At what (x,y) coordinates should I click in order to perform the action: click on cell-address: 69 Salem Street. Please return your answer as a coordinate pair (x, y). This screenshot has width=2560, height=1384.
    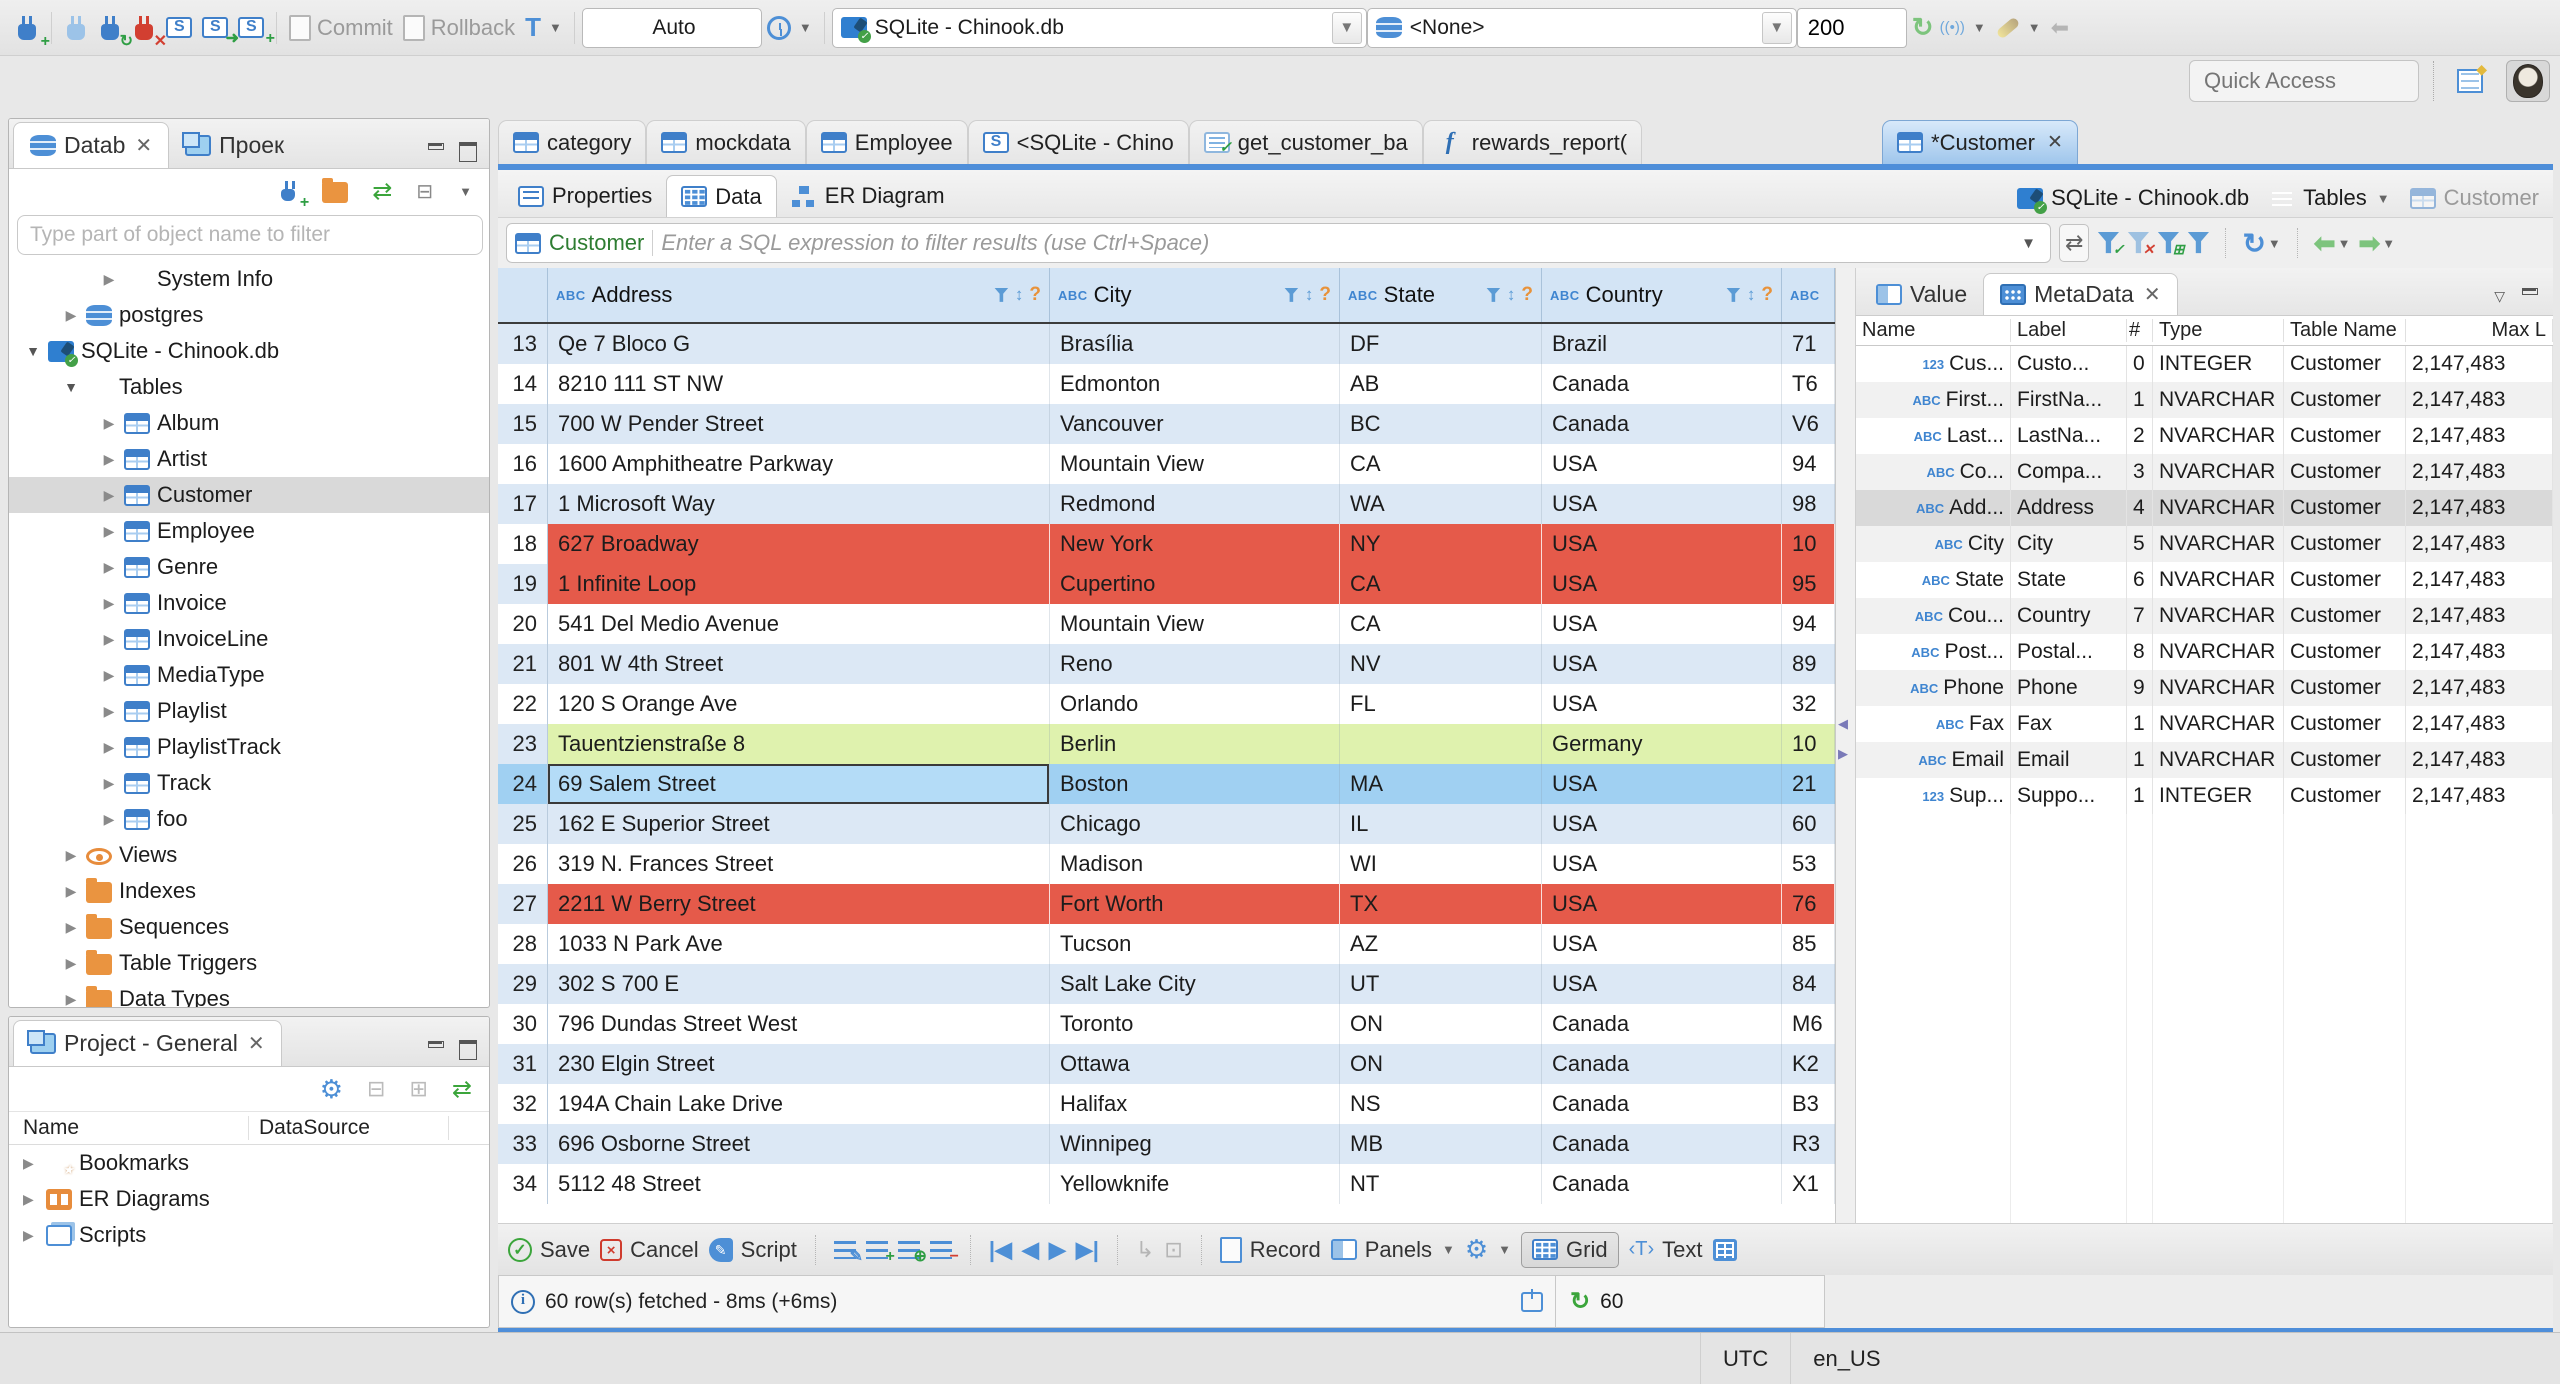
    Looking at the image, I should click on (799, 784).